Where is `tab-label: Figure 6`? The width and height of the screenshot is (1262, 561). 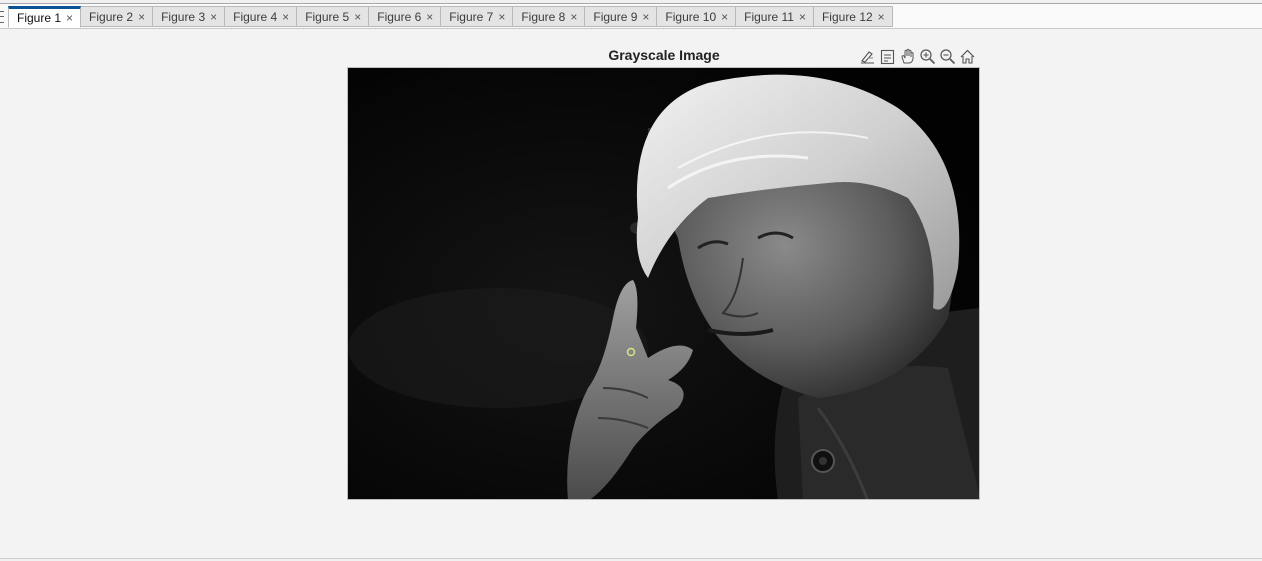 tab-label: Figure 6 is located at coordinates (399, 16).